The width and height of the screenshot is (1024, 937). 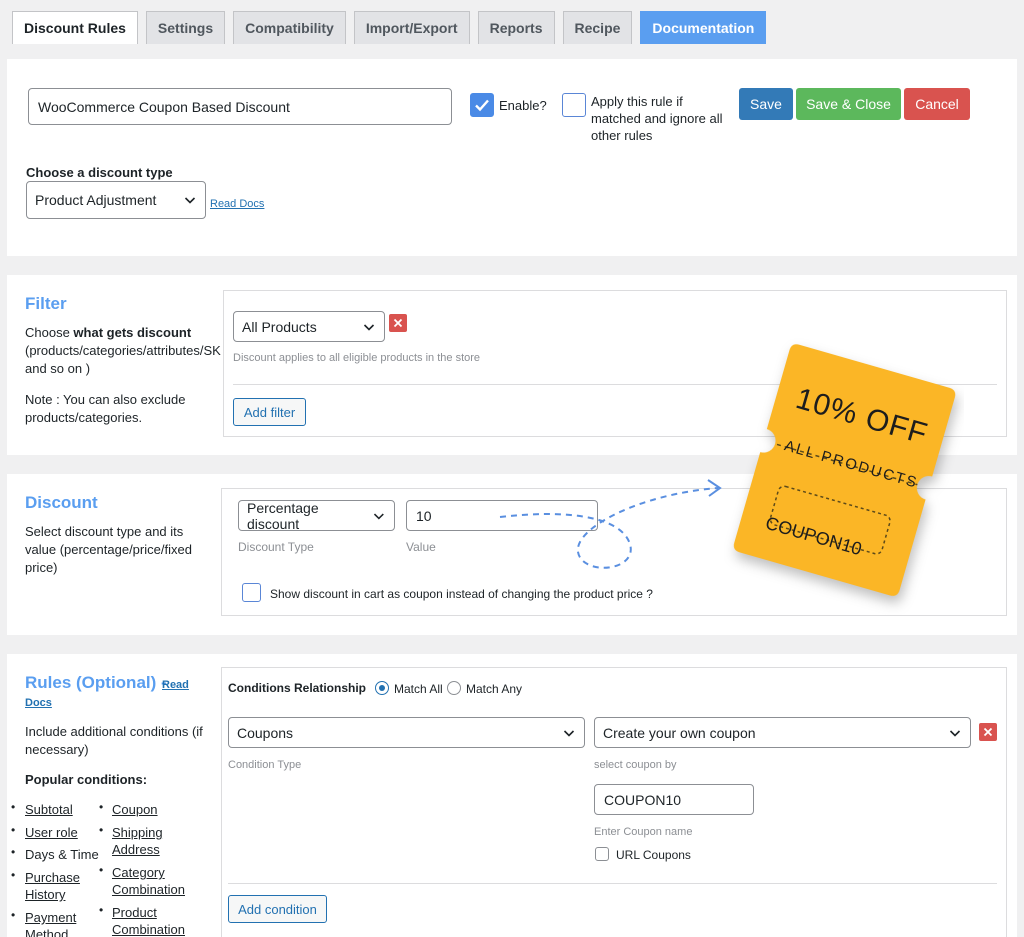 What do you see at coordinates (164, 106) in the screenshot?
I see `rule-name-value: WooCommerce Coupon Based Discount` at bounding box center [164, 106].